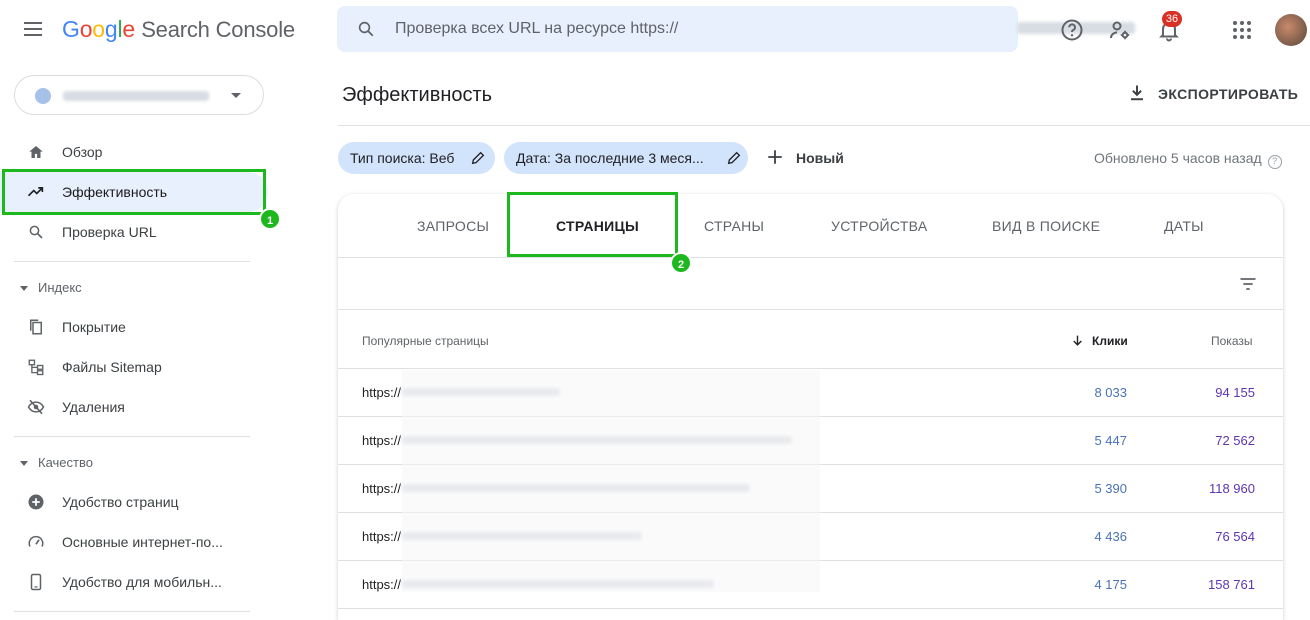  What do you see at coordinates (1291, 30) in the screenshot?
I see `avatar` at bounding box center [1291, 30].